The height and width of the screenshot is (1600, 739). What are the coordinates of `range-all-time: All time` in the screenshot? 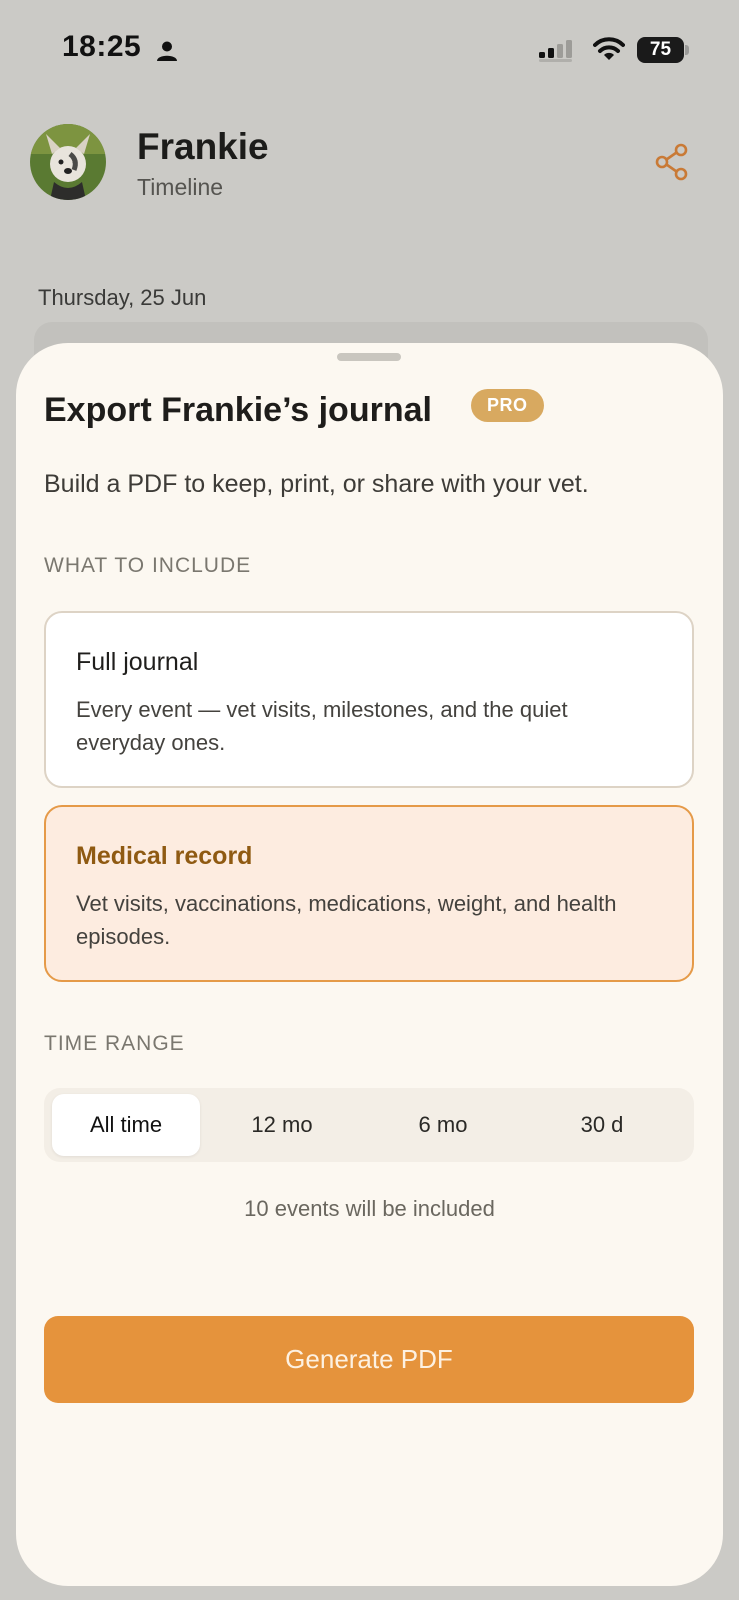 It's located at (126, 1125).